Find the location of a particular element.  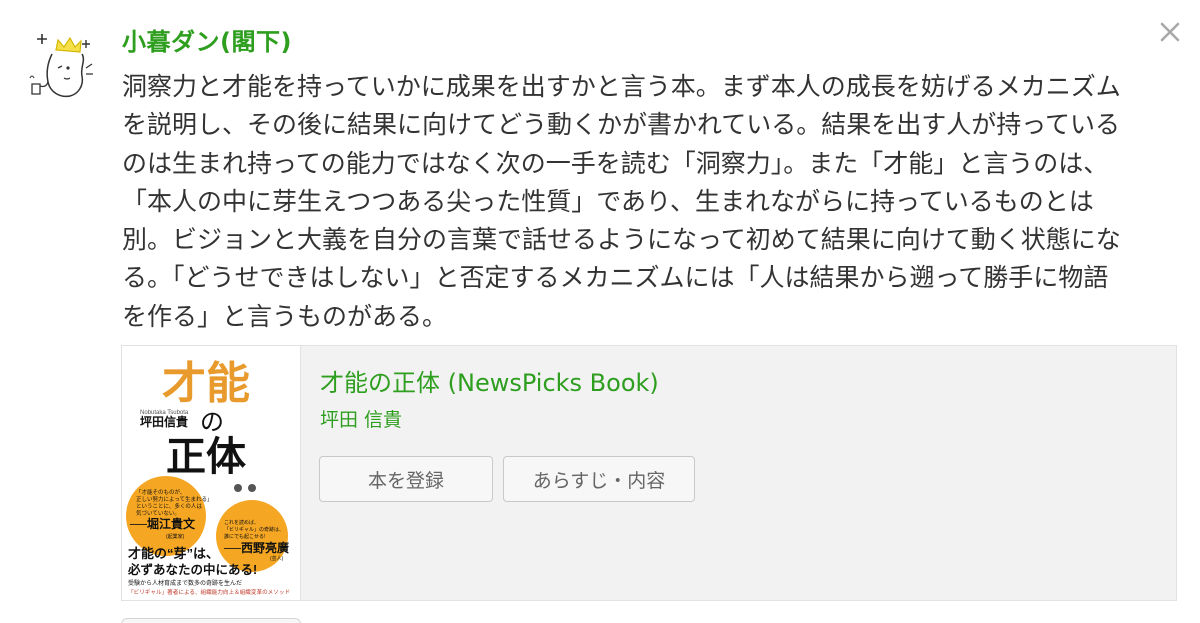

cover-title-no: の is located at coordinates (212, 422).